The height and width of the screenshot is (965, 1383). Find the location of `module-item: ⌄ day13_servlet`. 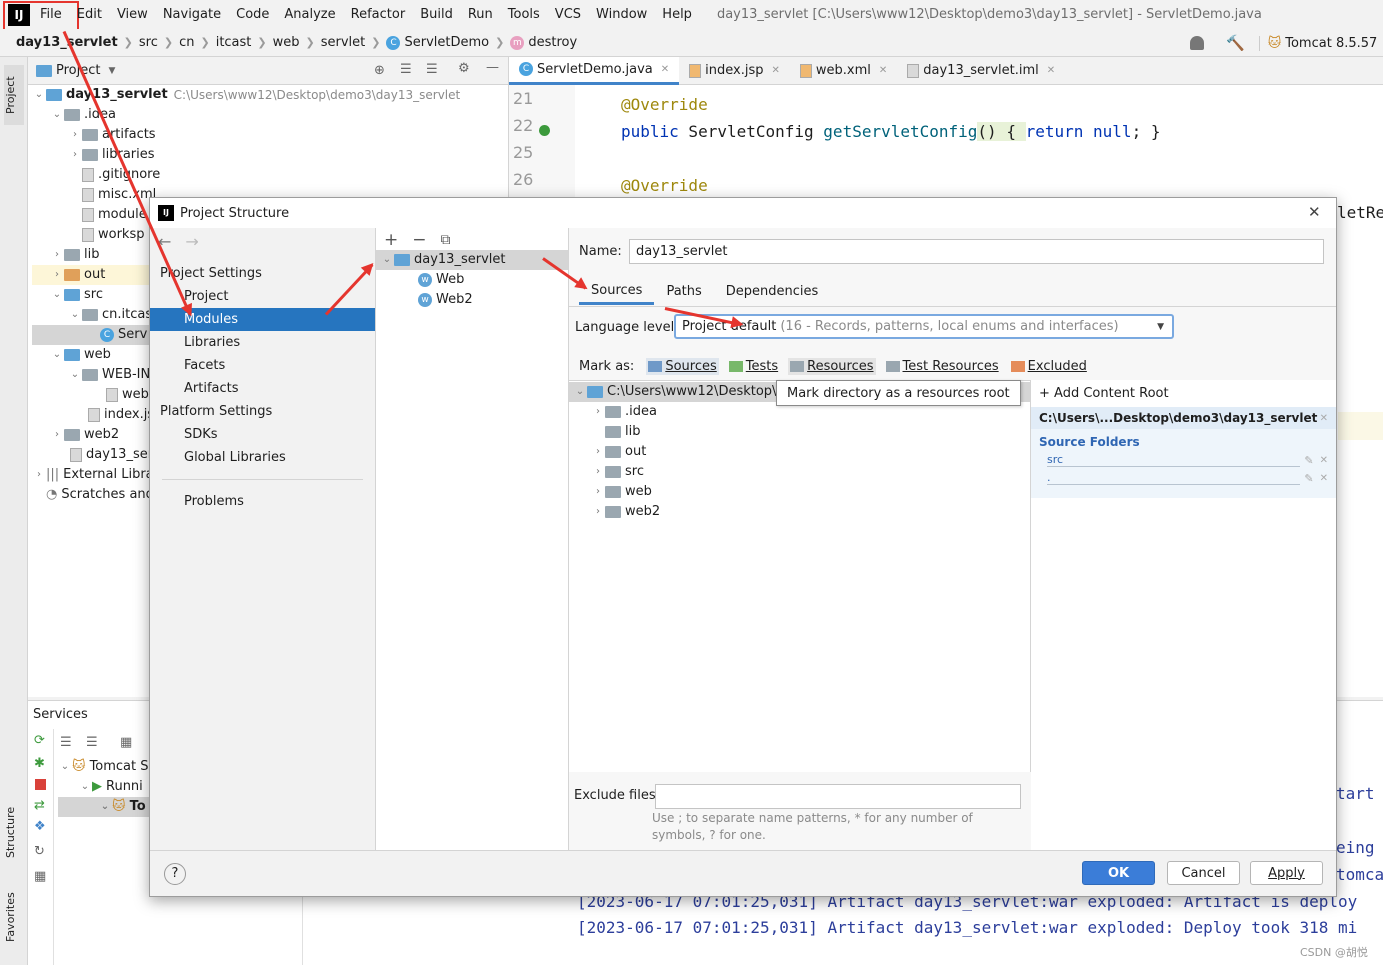

module-item: ⌄ day13_servlet is located at coordinates (472, 260).